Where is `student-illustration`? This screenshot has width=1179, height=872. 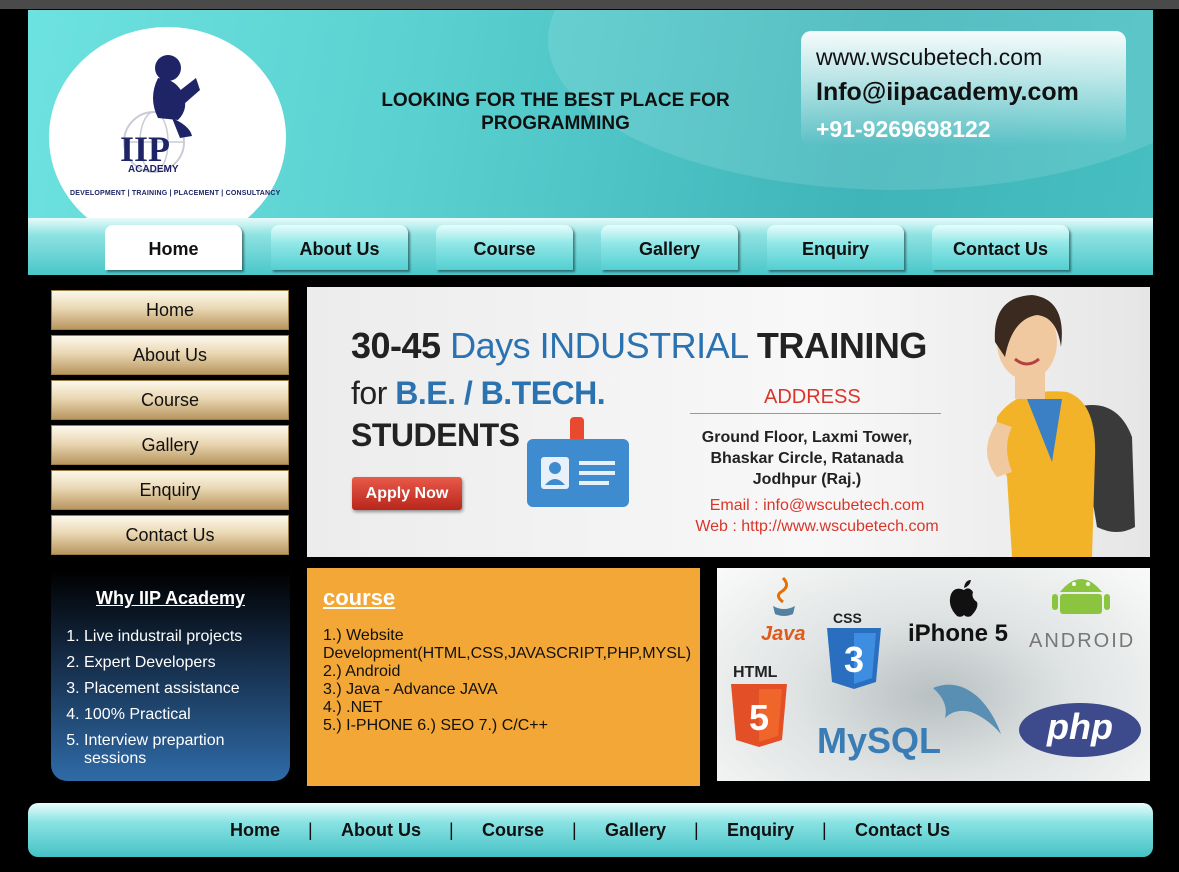
student-illustration is located at coordinates (1061, 426).